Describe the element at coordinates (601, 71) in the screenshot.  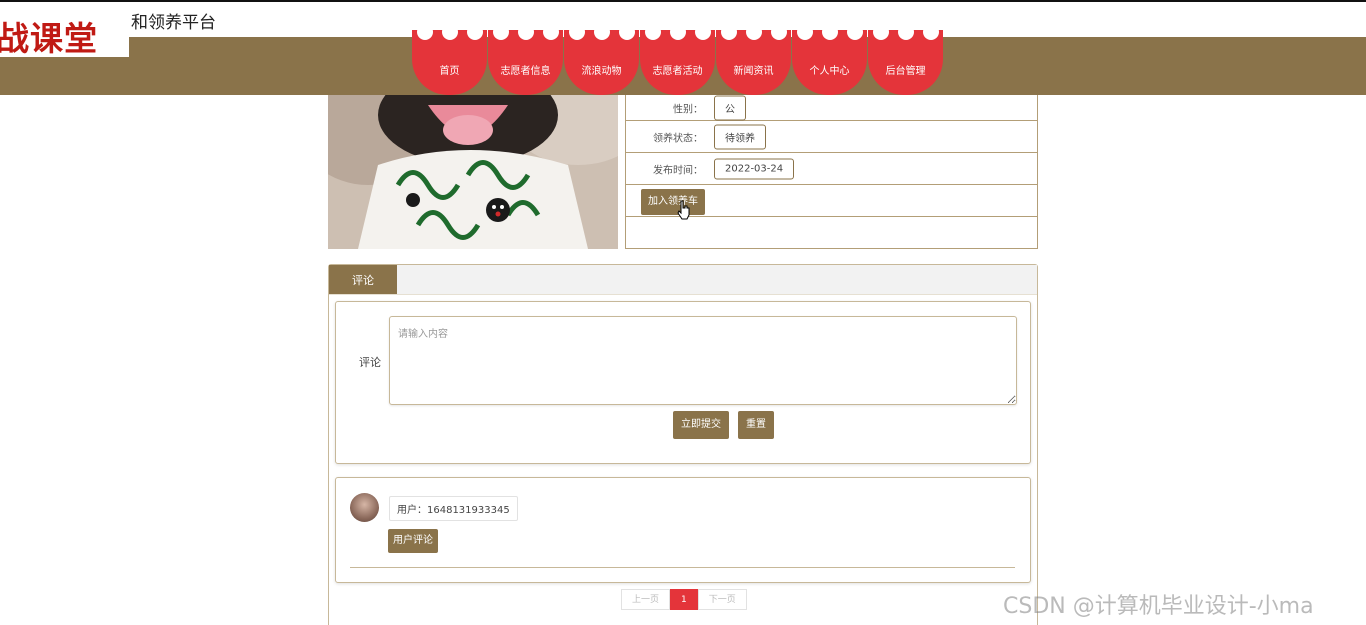
I see `nav-item-label: 流浪动物` at that location.